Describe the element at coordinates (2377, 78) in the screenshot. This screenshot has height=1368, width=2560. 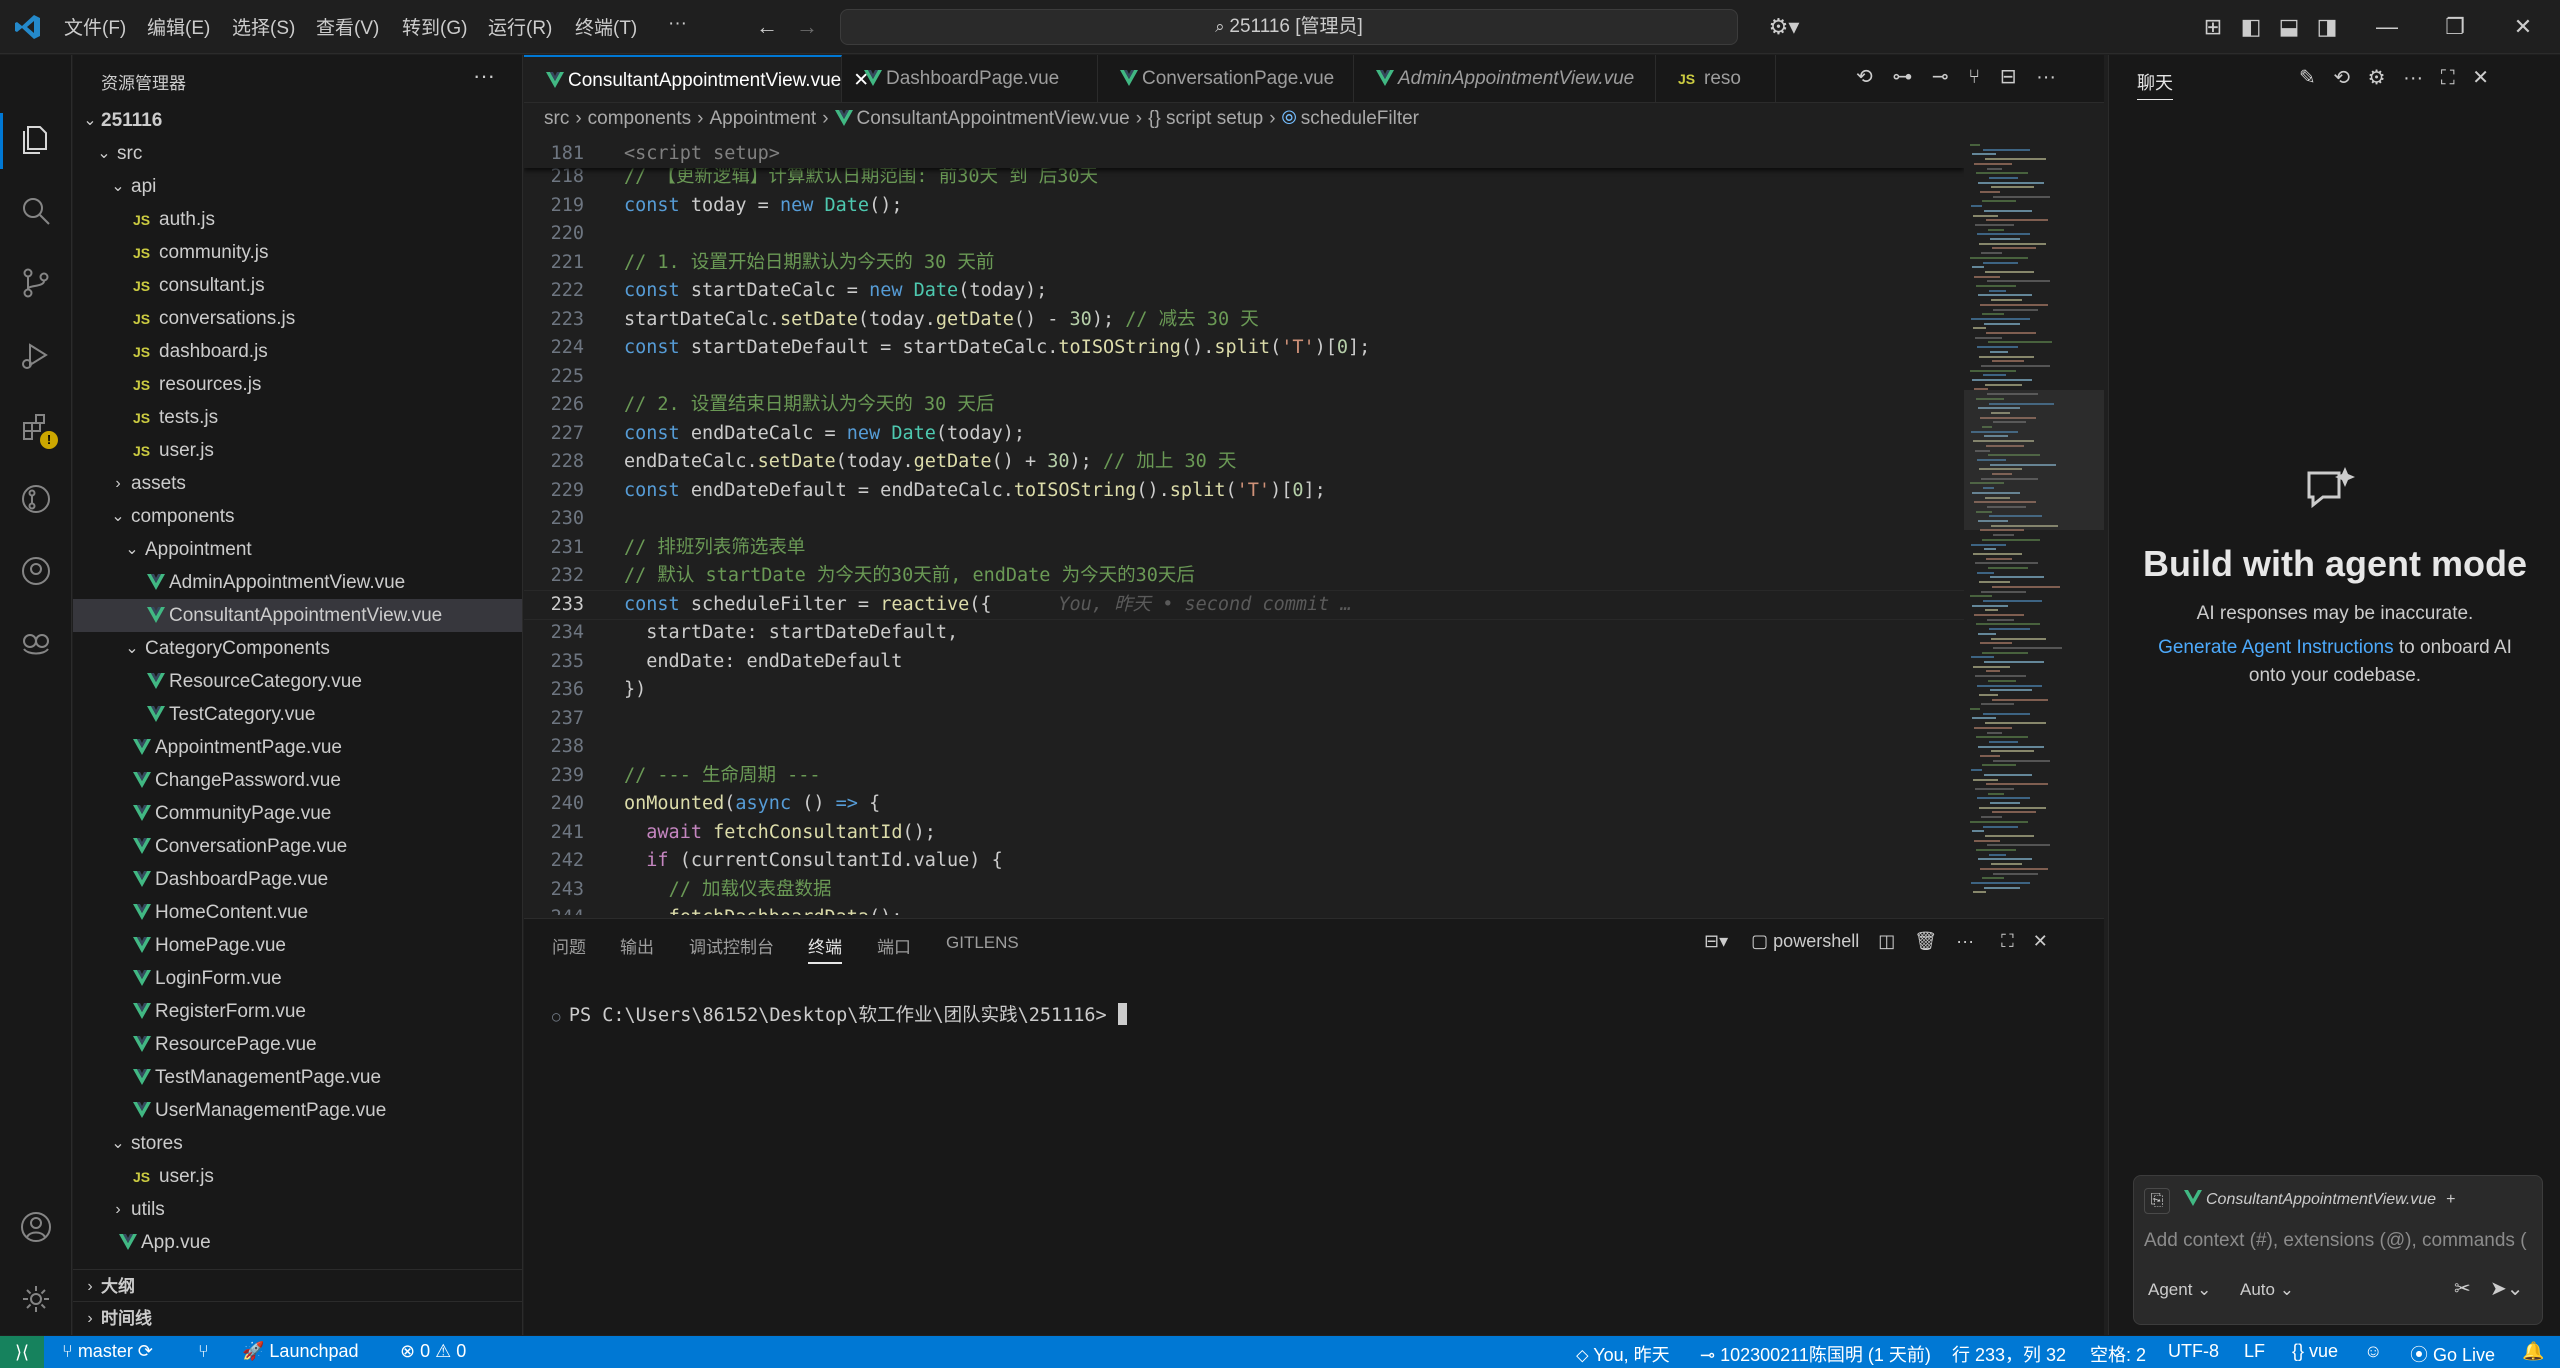
I see `settings-icon: ⚙` at that location.